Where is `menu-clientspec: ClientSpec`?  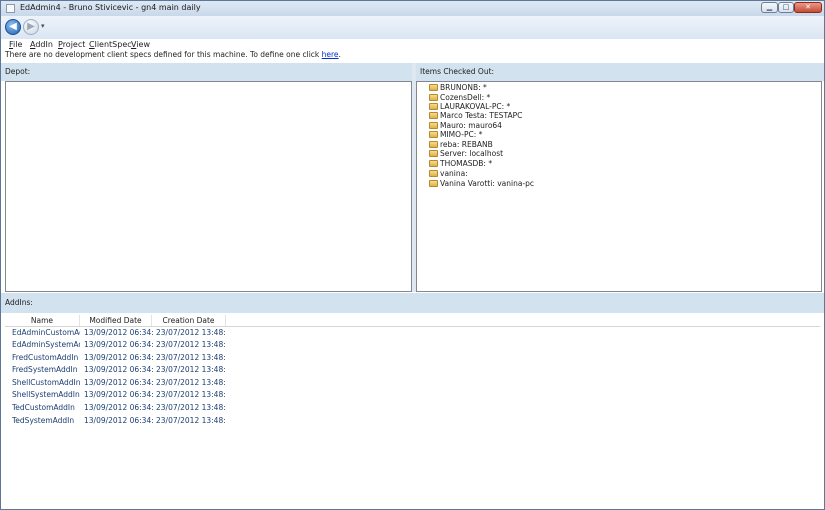
menu-clientspec: ClientSpec is located at coordinates (110, 44).